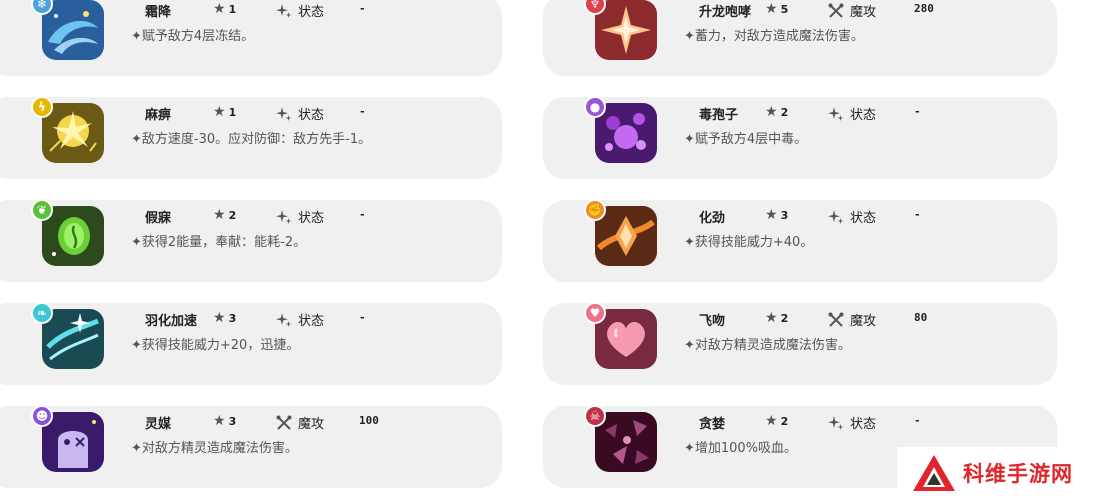  I want to click on skill-icon-frame: ☠, so click(621, 439).